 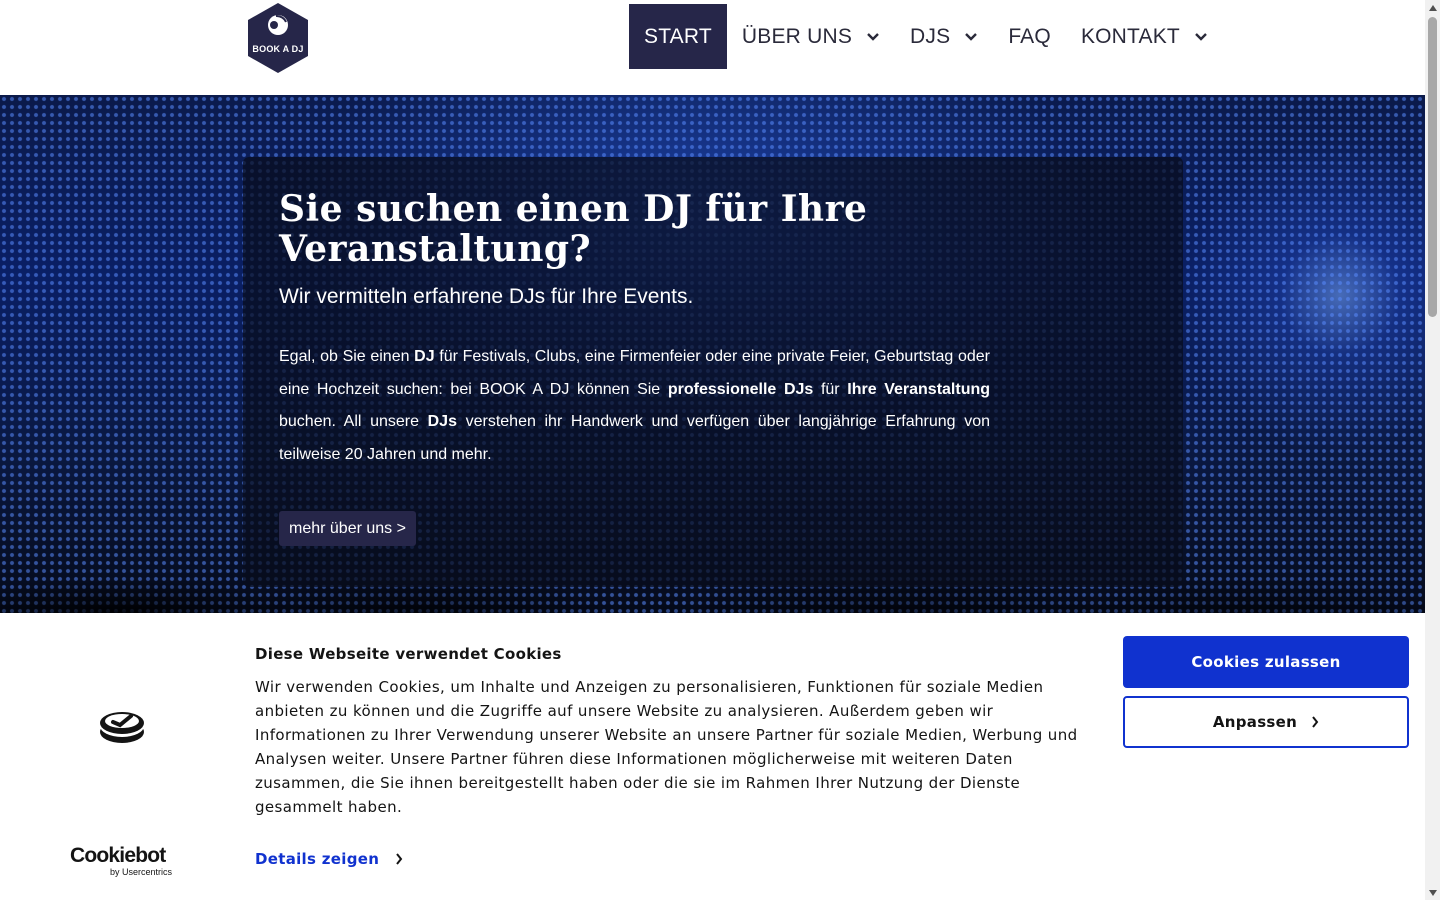 I want to click on body-text-segment: buchen. All unsere, so click(x=353, y=421).